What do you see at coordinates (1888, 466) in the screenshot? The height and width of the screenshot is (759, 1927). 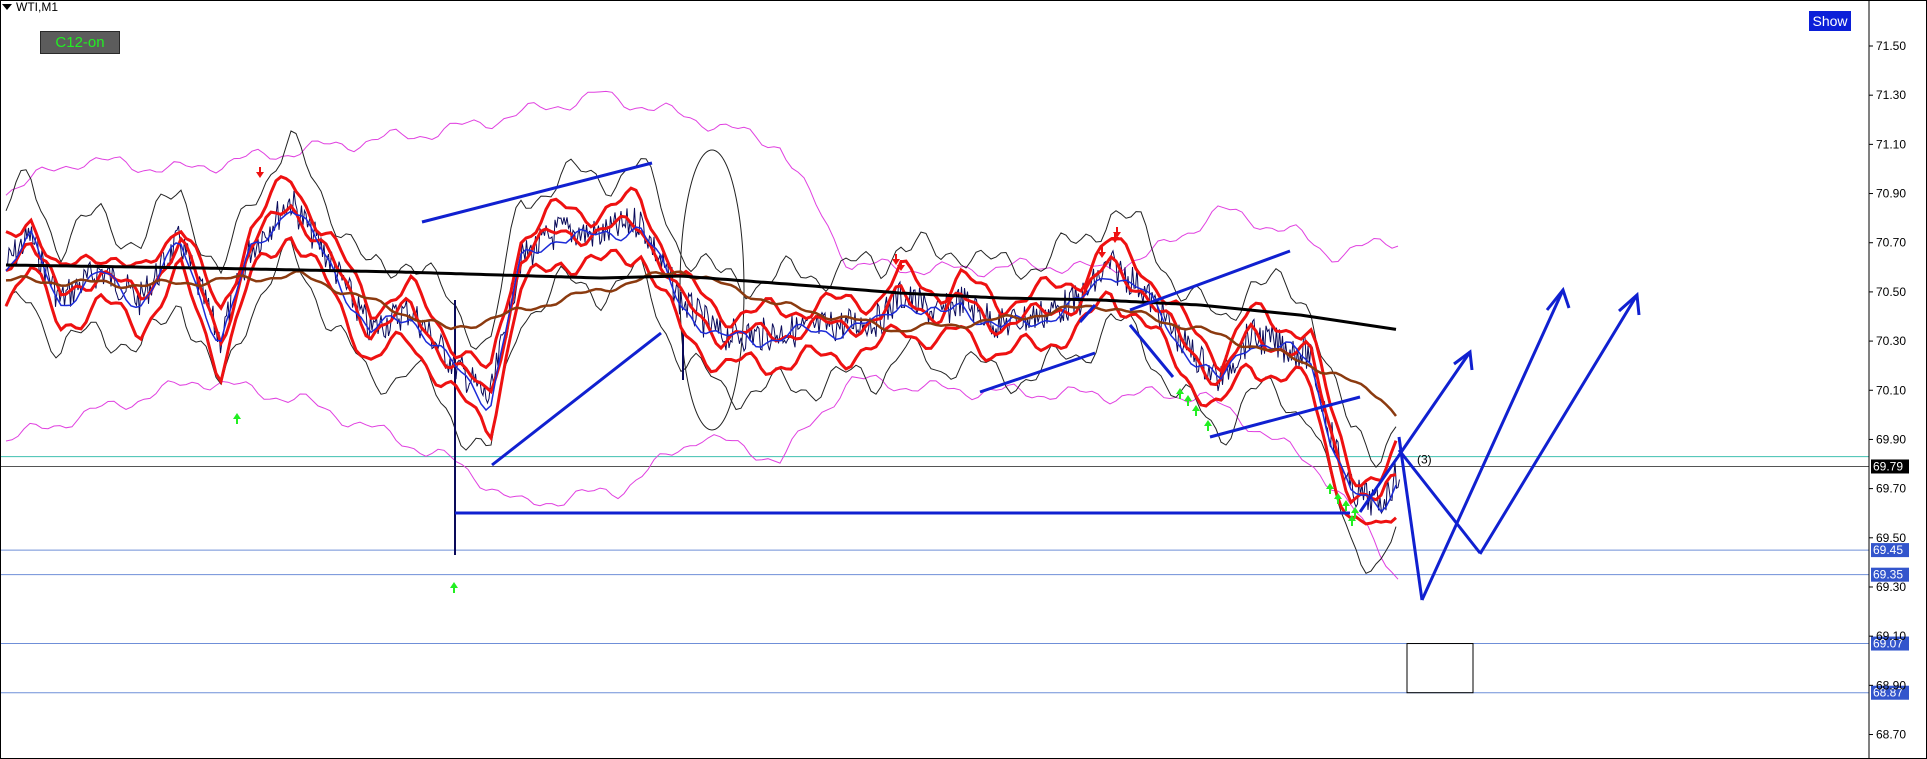 I see `current-price-label: 69.79` at bounding box center [1888, 466].